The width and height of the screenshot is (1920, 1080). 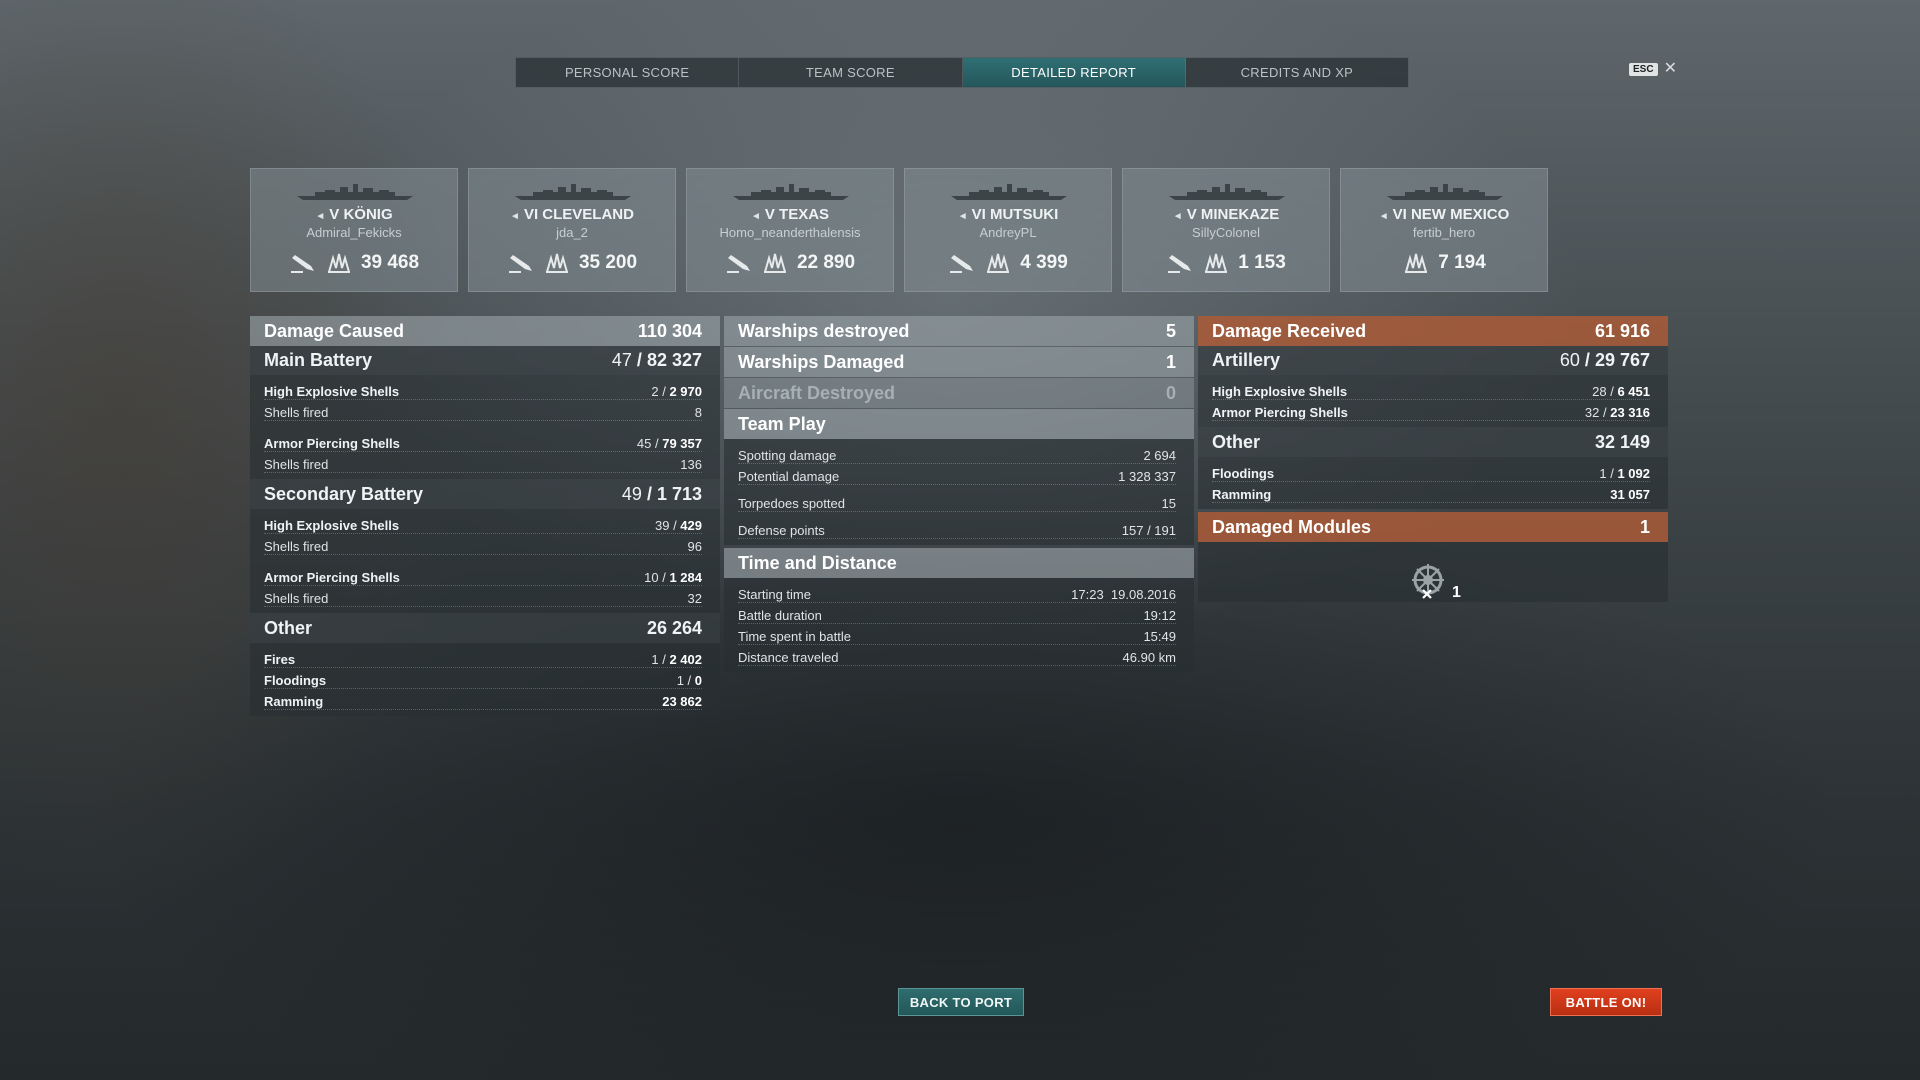 What do you see at coordinates (1074, 72) in the screenshot?
I see `tab-detailed-report: DETAILED REPORT` at bounding box center [1074, 72].